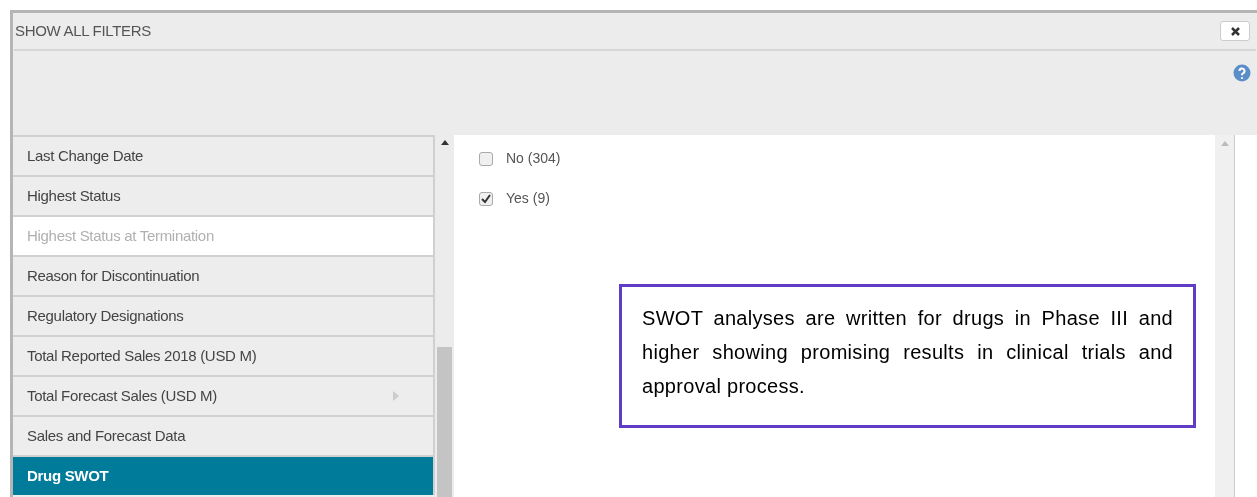 Image resolution: width=1257 pixels, height=497 pixels. I want to click on submenu-arrow-icon, so click(396, 396).